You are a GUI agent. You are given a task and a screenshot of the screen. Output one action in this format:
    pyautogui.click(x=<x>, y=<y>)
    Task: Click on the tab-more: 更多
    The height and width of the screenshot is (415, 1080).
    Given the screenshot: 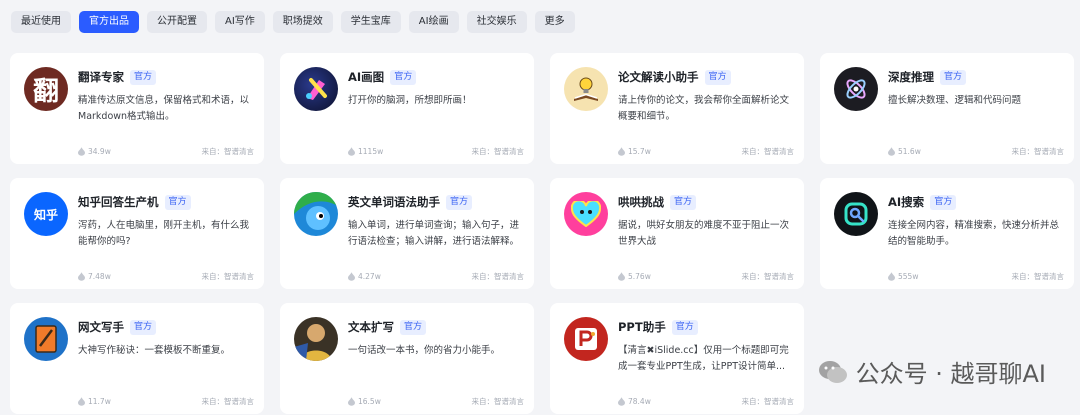 What is the action you would take?
    pyautogui.click(x=554, y=22)
    